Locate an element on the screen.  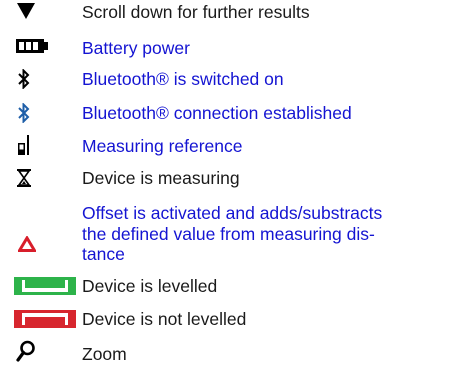
offset-triangle-icon is located at coordinates (27, 244).